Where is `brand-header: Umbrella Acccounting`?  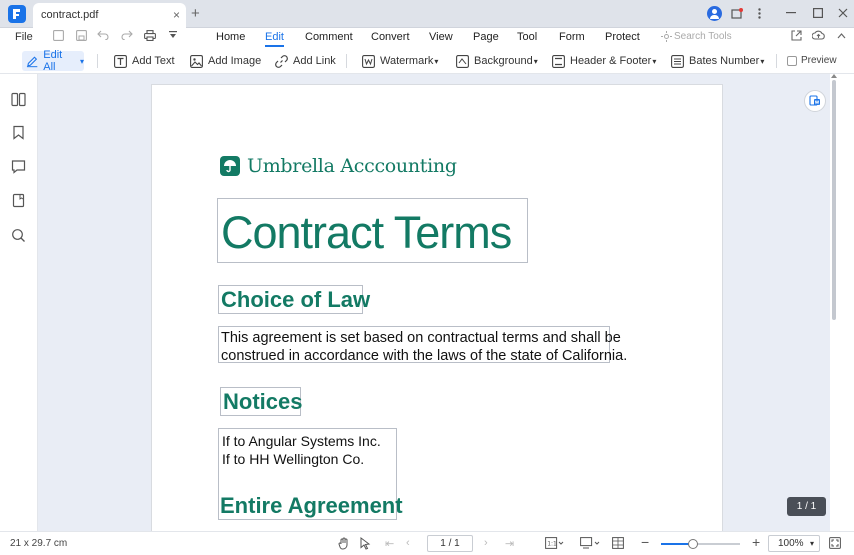 brand-header: Umbrella Acccounting is located at coordinates (338, 166).